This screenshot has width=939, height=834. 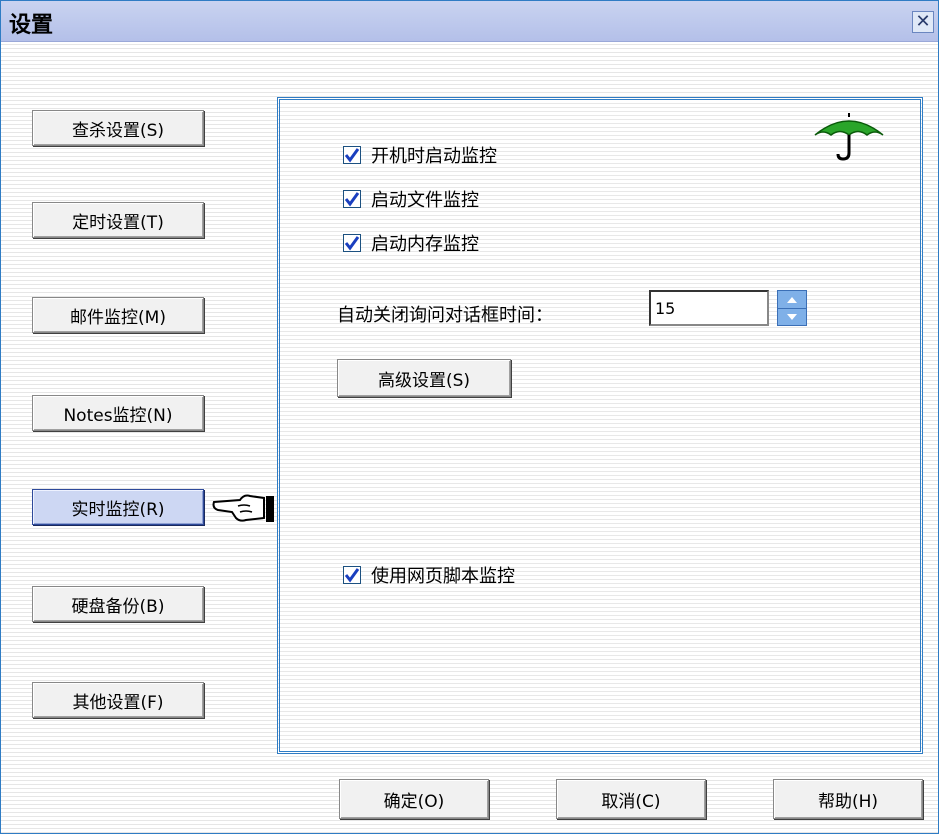 I want to click on sidebar-item-schedule-settings: 定时设置(T), so click(x=118, y=220).